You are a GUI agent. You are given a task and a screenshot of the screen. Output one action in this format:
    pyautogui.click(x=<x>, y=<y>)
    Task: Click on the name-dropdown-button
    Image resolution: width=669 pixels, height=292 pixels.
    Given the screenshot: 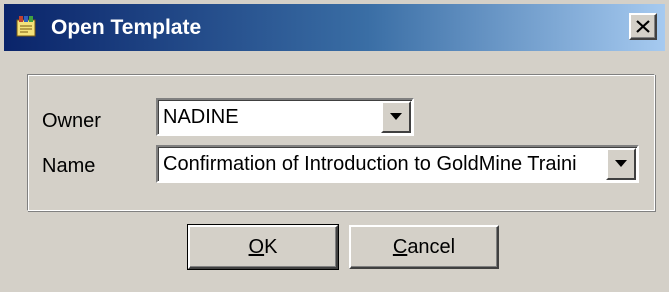 What is the action you would take?
    pyautogui.click(x=621, y=164)
    